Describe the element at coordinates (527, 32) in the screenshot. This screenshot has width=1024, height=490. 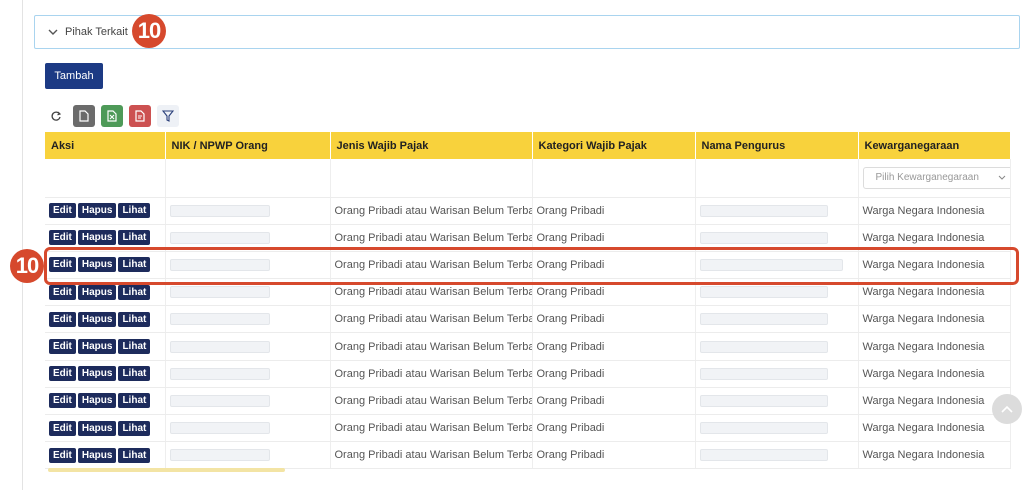
I see `accordion-pihak-terkait: Pihak Terkait` at that location.